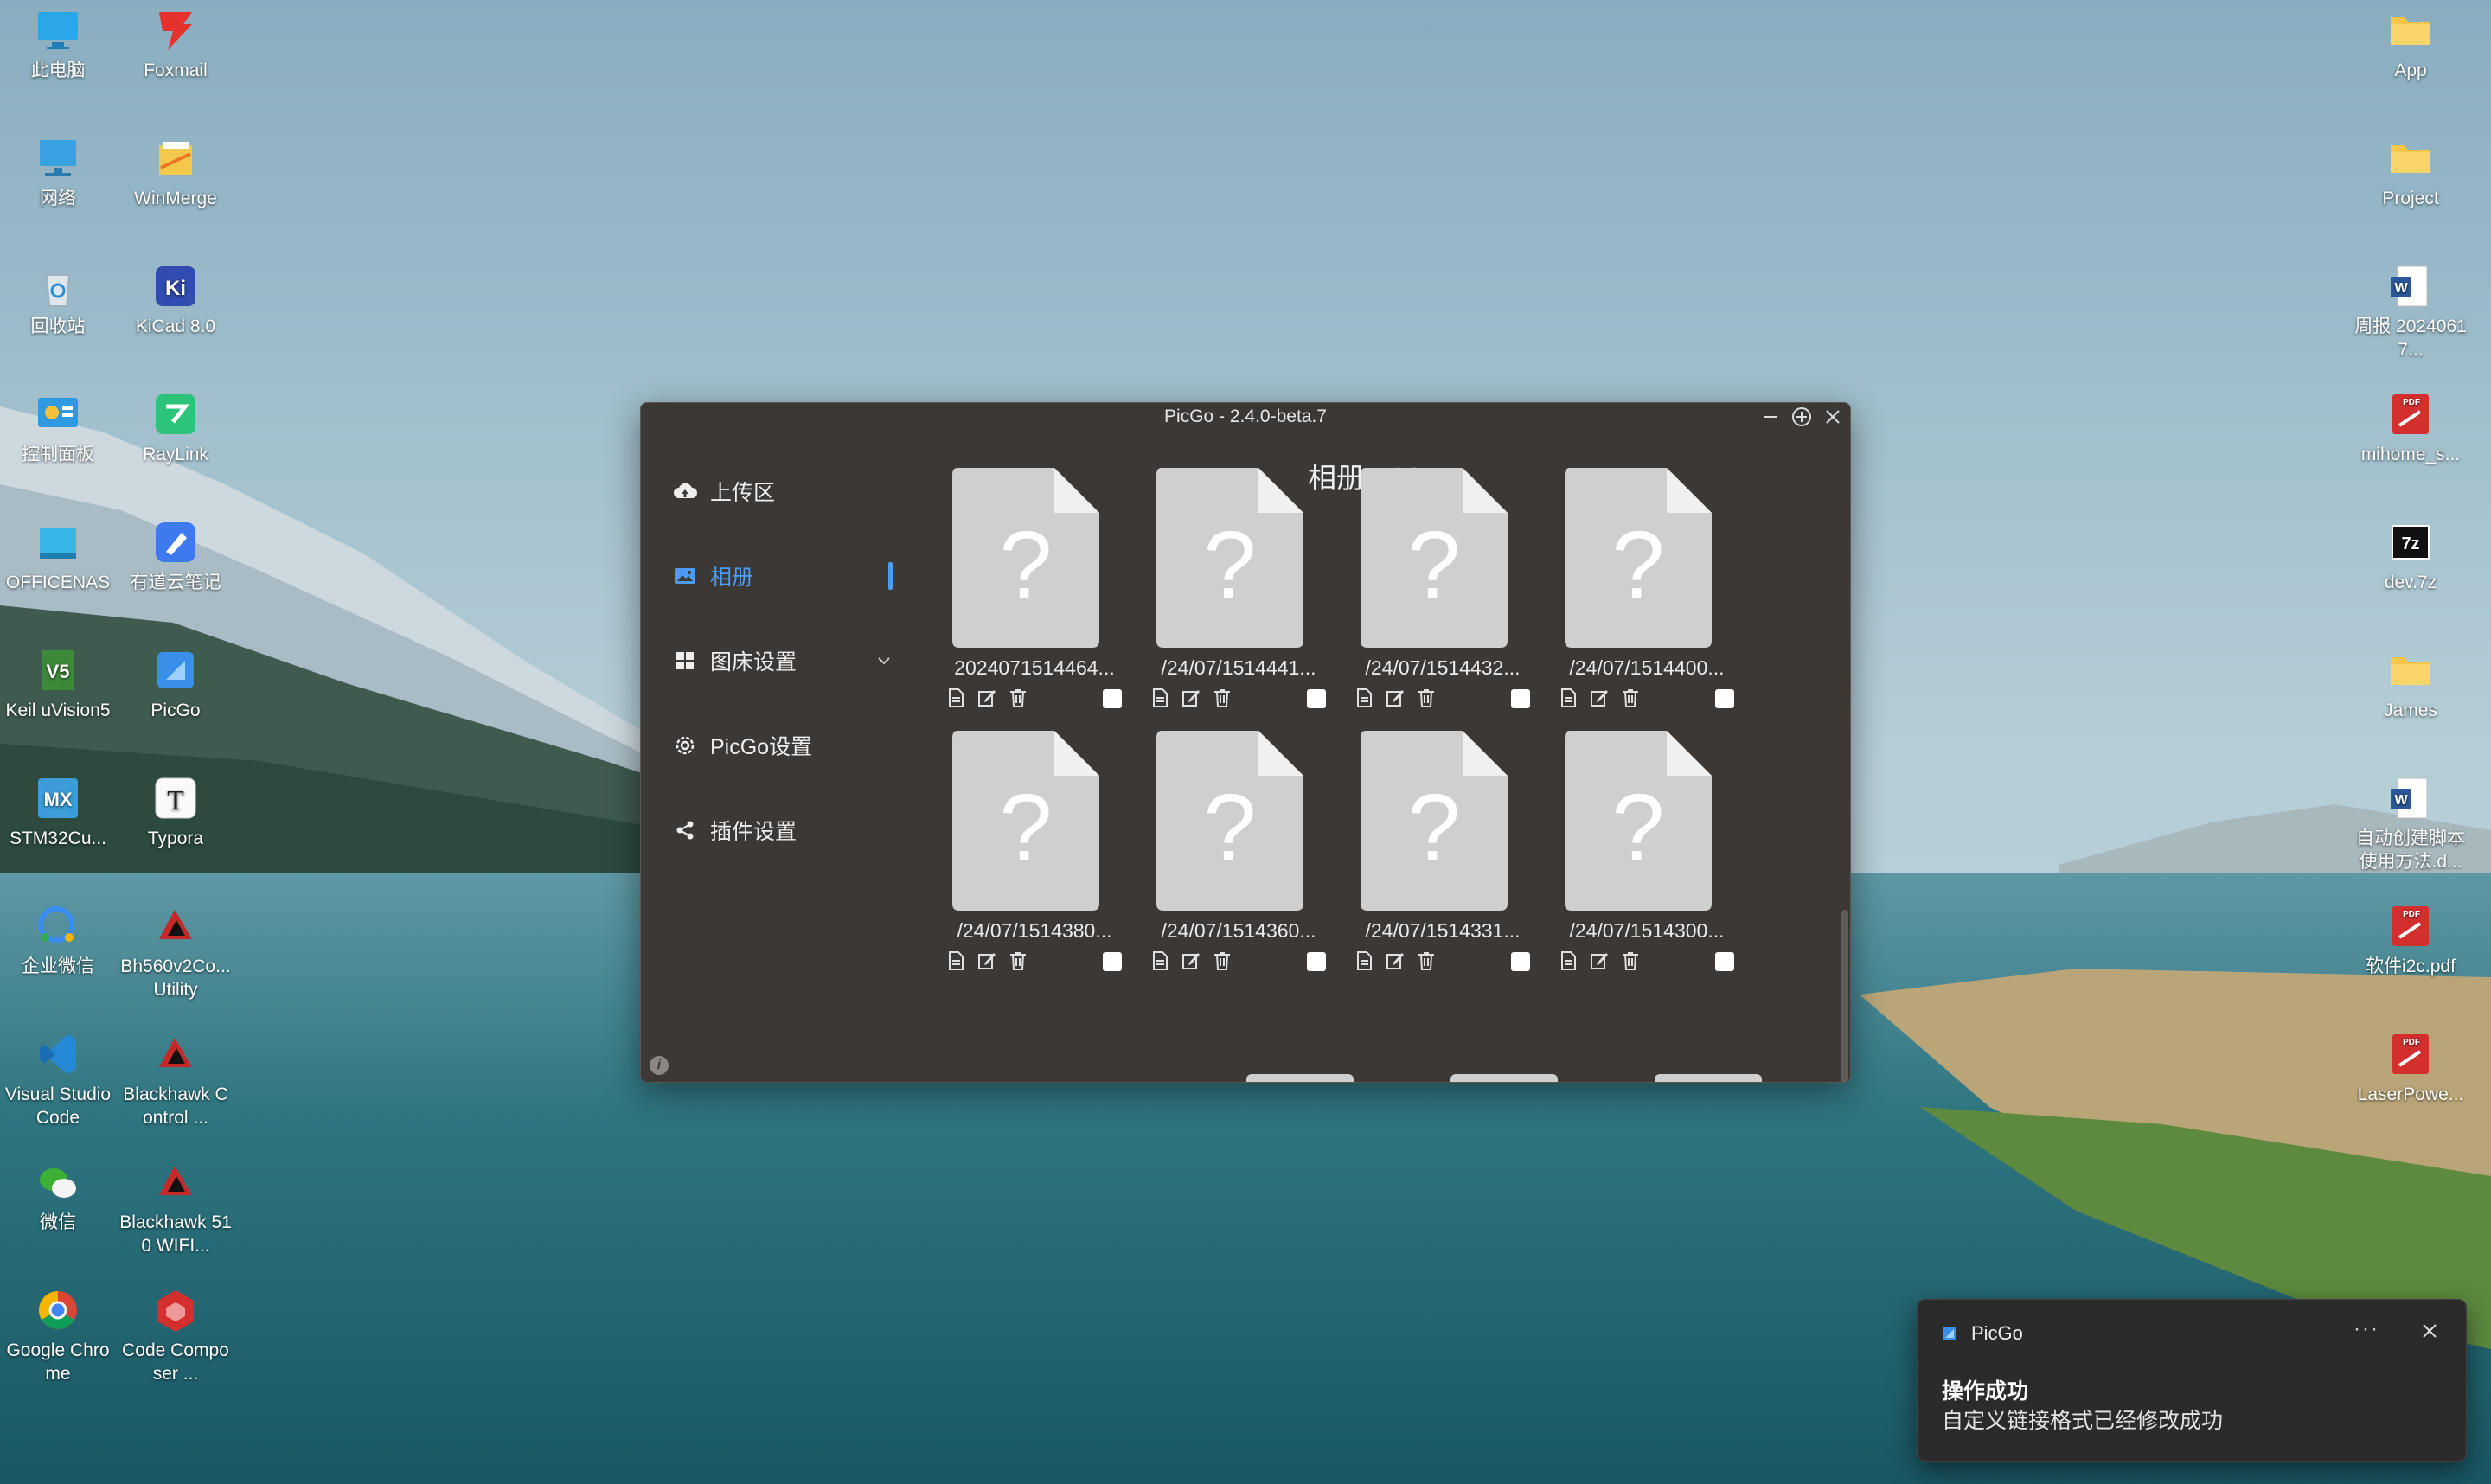 This screenshot has height=1484, width=2491. Describe the element at coordinates (175, 948) in the screenshot. I see `desktop-icon-bh560v2: Bh560v2Co... Utility` at that location.